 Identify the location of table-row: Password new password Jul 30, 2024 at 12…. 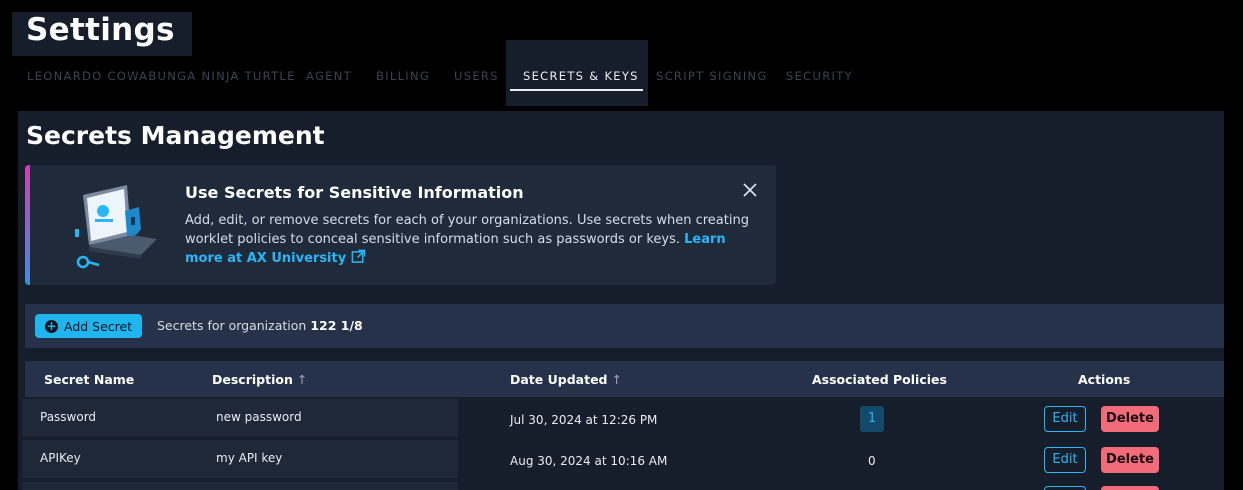
(623, 418).